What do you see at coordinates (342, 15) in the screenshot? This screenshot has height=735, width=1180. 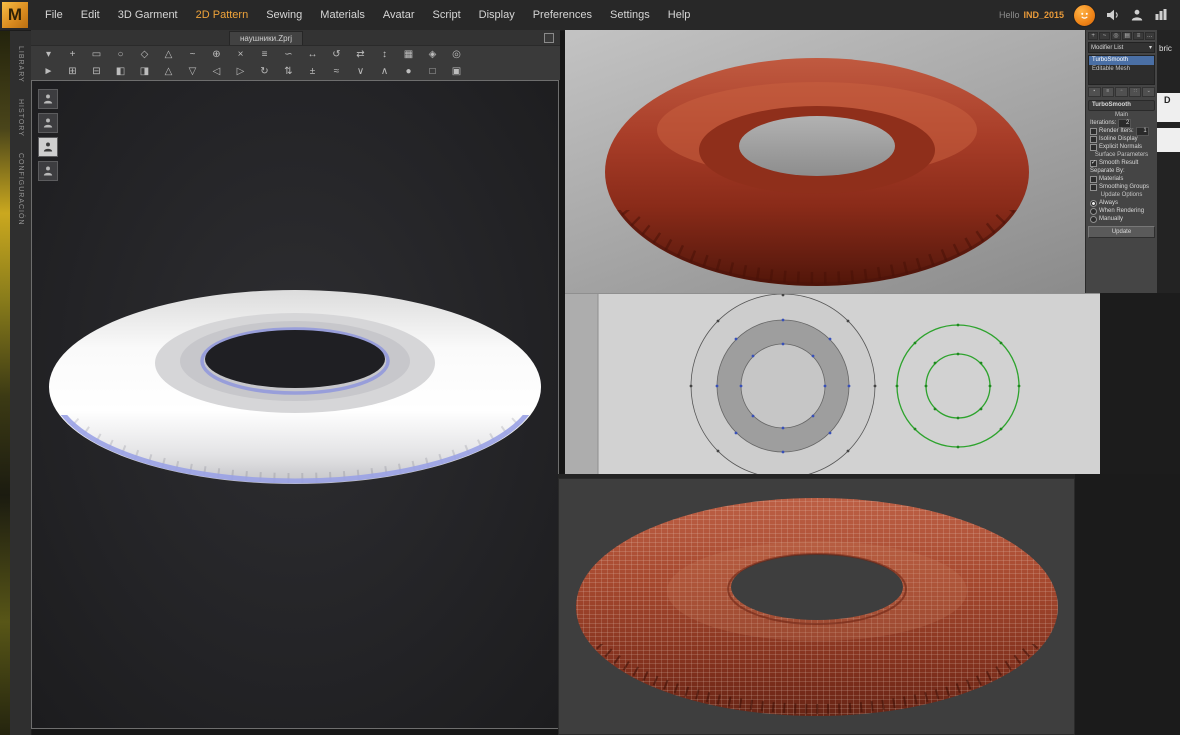 I see `menu-item: Materials` at bounding box center [342, 15].